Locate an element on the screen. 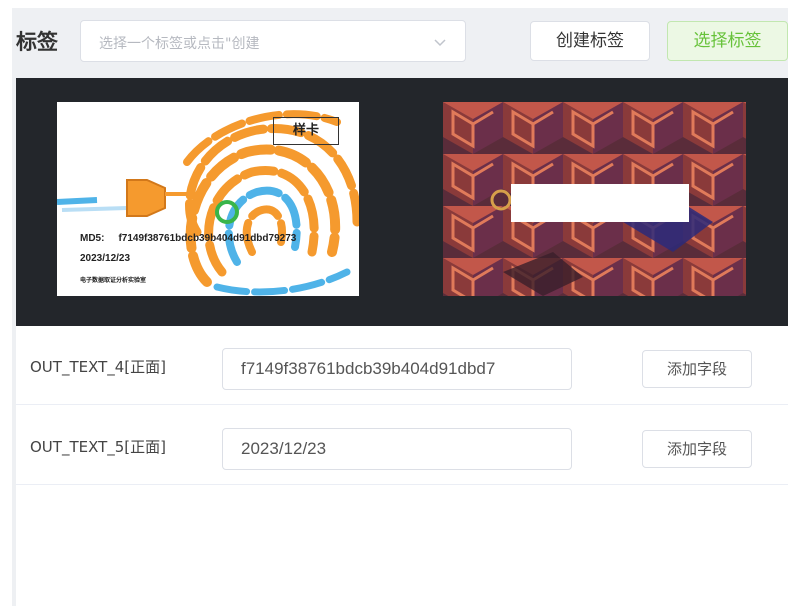 The width and height of the screenshot is (788, 608). field-row: OUT_TEXT_5[正面] 2023/12/23 添加字段 is located at coordinates (402, 445).